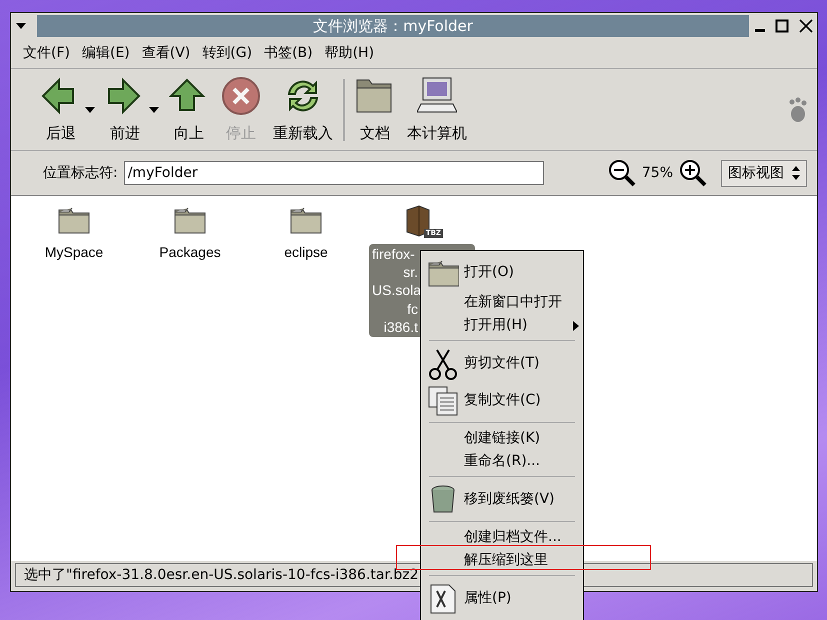  What do you see at coordinates (393, 26) in the screenshot?
I see `window-title: 文件浏览器：myFolder` at bounding box center [393, 26].